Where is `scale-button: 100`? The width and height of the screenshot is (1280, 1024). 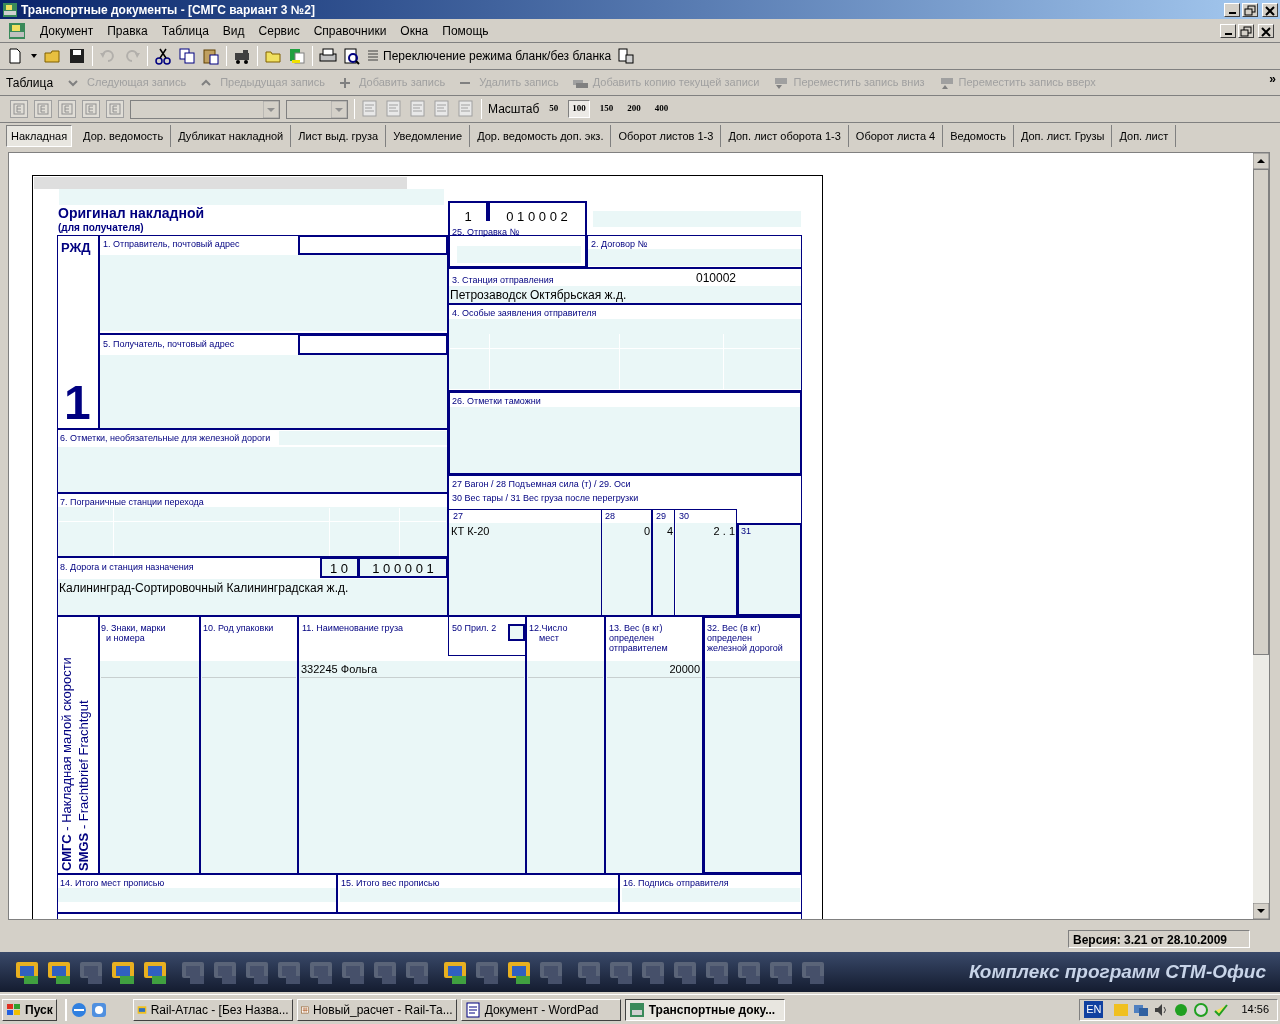 scale-button: 100 is located at coordinates (579, 109).